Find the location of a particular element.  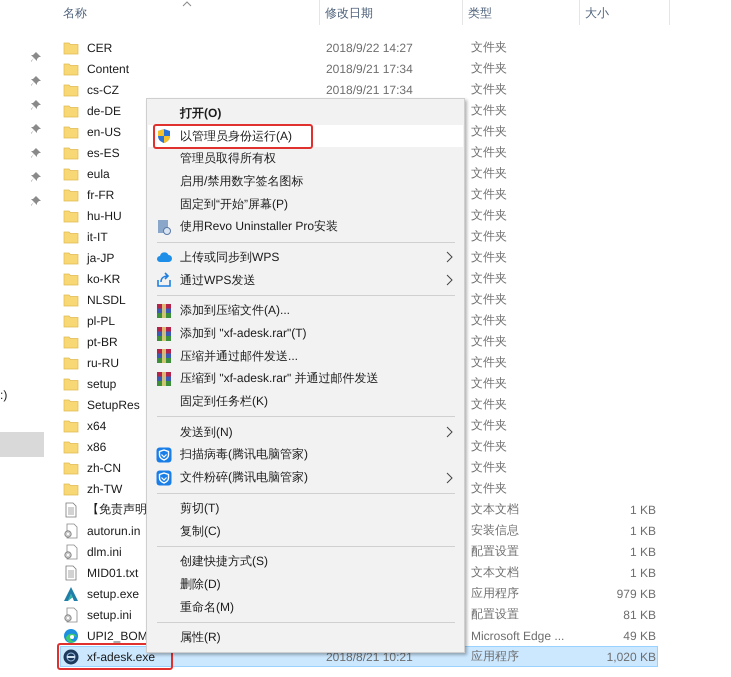

file-name: 【免责声明 is located at coordinates (117, 509).